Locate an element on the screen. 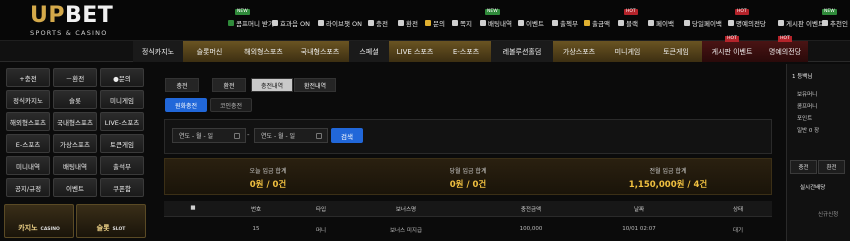 Image resolution: width=850 pixels, height=241 pixels. table-header-cell: 상태 is located at coordinates (738, 210).